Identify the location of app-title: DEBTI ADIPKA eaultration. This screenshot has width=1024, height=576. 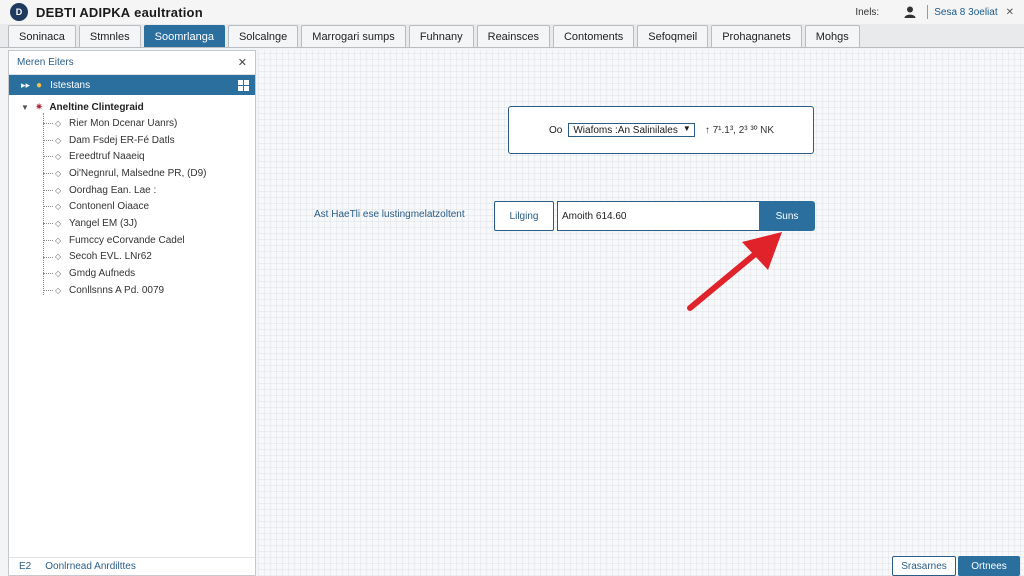
(119, 12).